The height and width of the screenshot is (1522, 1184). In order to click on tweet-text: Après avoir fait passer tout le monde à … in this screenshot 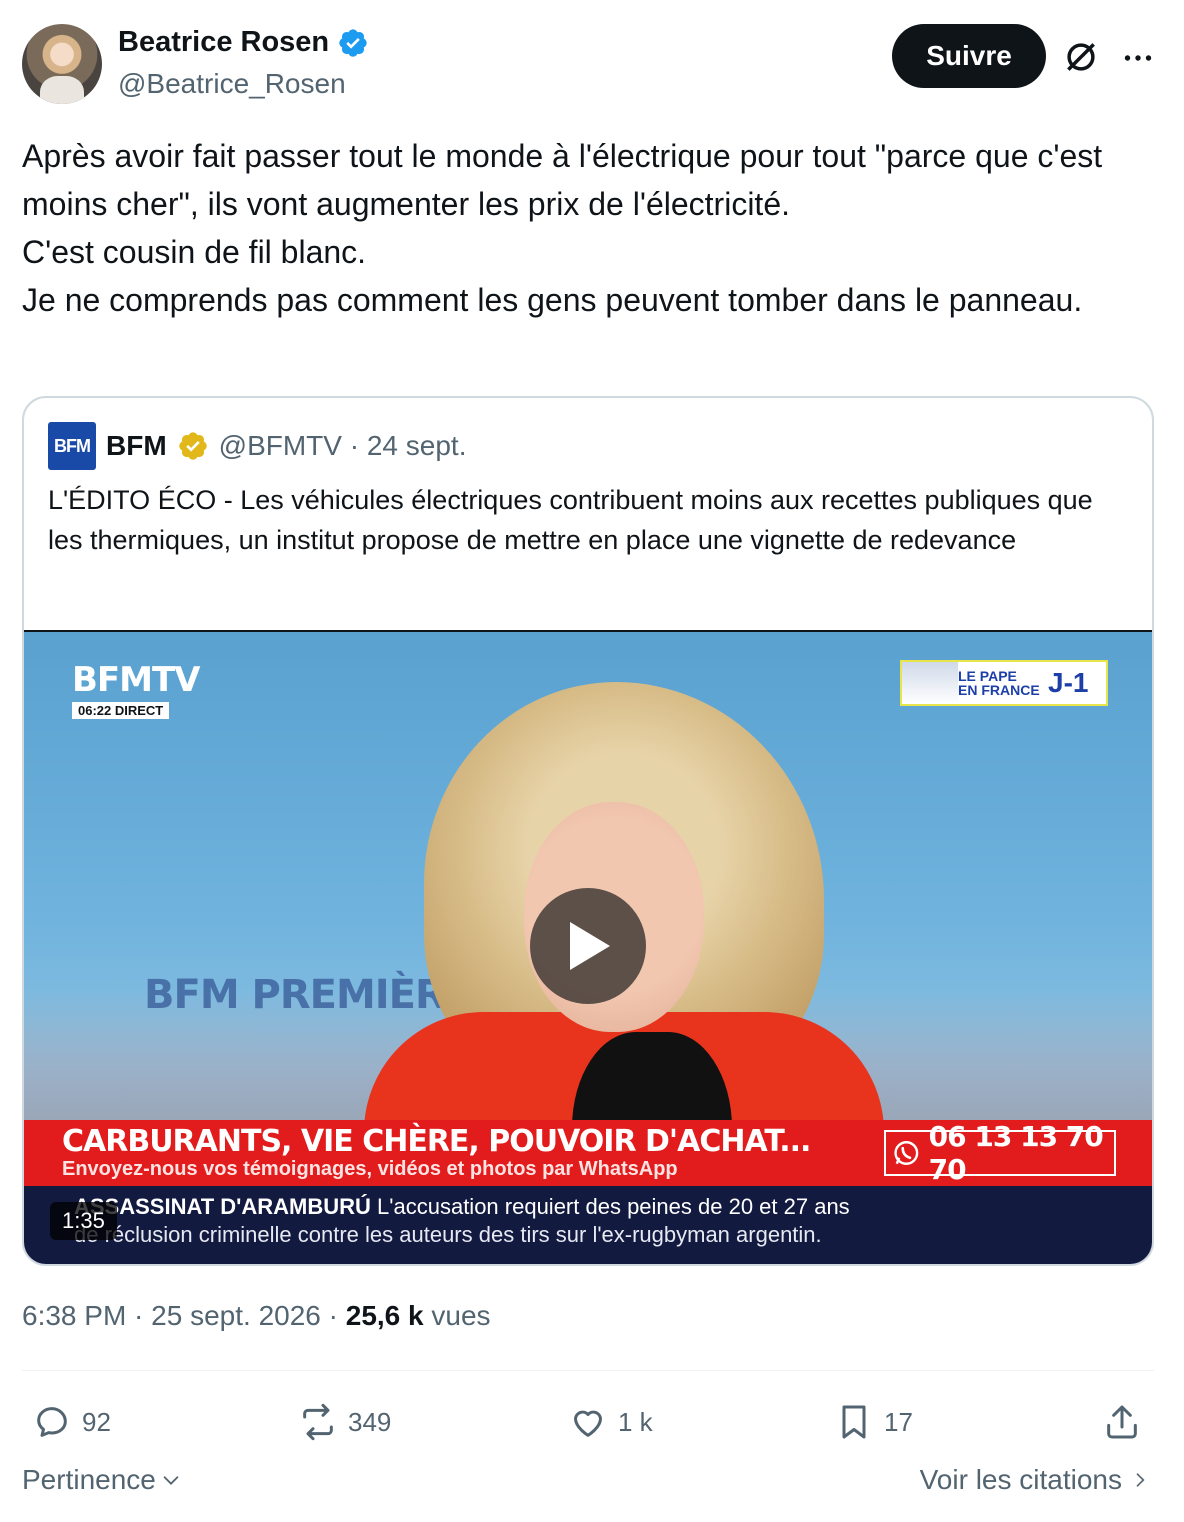, I will do `click(587, 228)`.